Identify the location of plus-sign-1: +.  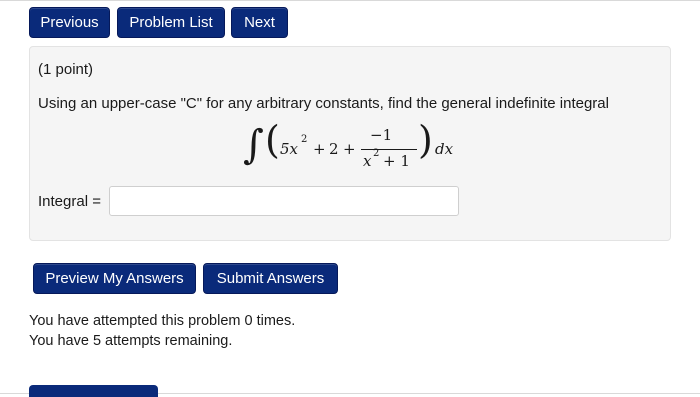
(319, 149).